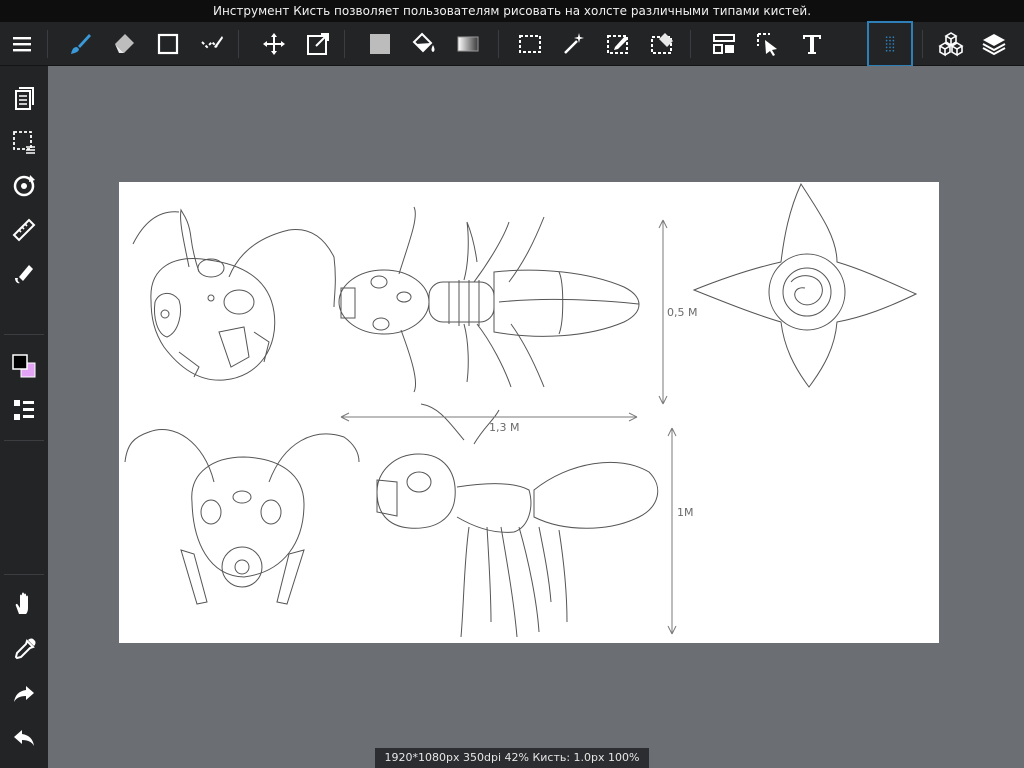 Image resolution: width=1024 pixels, height=768 pixels. I want to click on width-top-label: 1,3 M, so click(504, 427).